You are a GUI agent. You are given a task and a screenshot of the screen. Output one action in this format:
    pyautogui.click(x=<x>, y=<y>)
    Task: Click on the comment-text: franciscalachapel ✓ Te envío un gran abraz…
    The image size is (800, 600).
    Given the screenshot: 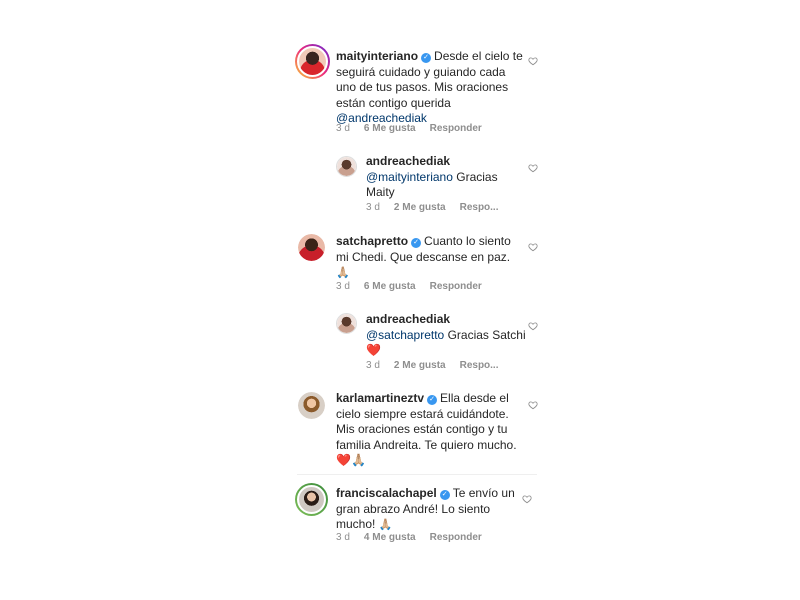 What is the action you would take?
    pyautogui.click(x=426, y=510)
    